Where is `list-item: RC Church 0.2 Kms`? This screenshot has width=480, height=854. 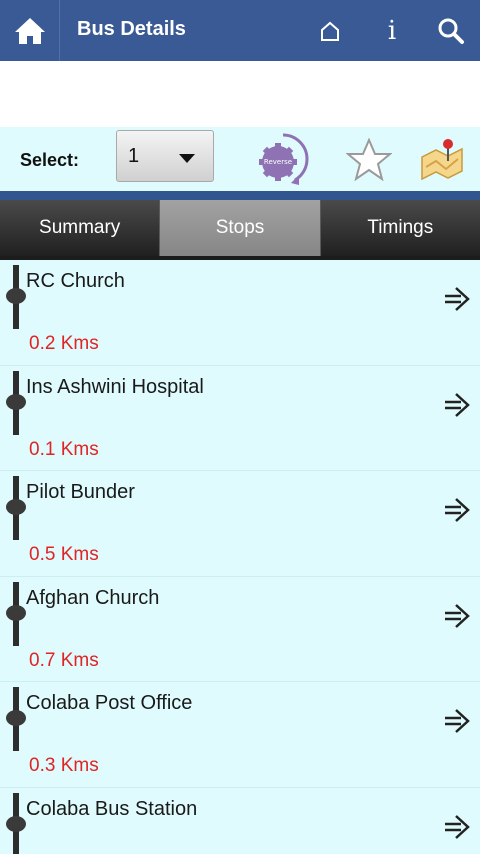 list-item: RC Church 0.2 Kms is located at coordinates (240, 313).